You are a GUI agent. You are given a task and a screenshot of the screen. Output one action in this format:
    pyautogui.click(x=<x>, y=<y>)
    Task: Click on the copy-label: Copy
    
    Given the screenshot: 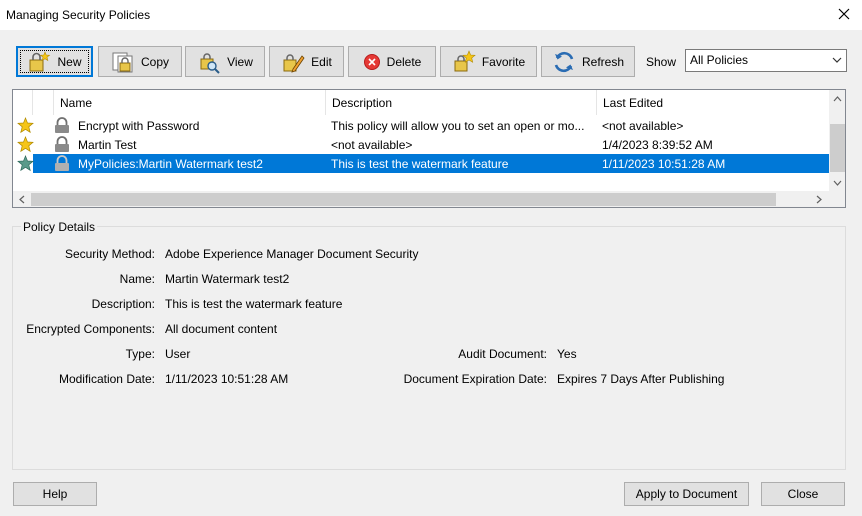 What is the action you would take?
    pyautogui.click(x=154, y=61)
    